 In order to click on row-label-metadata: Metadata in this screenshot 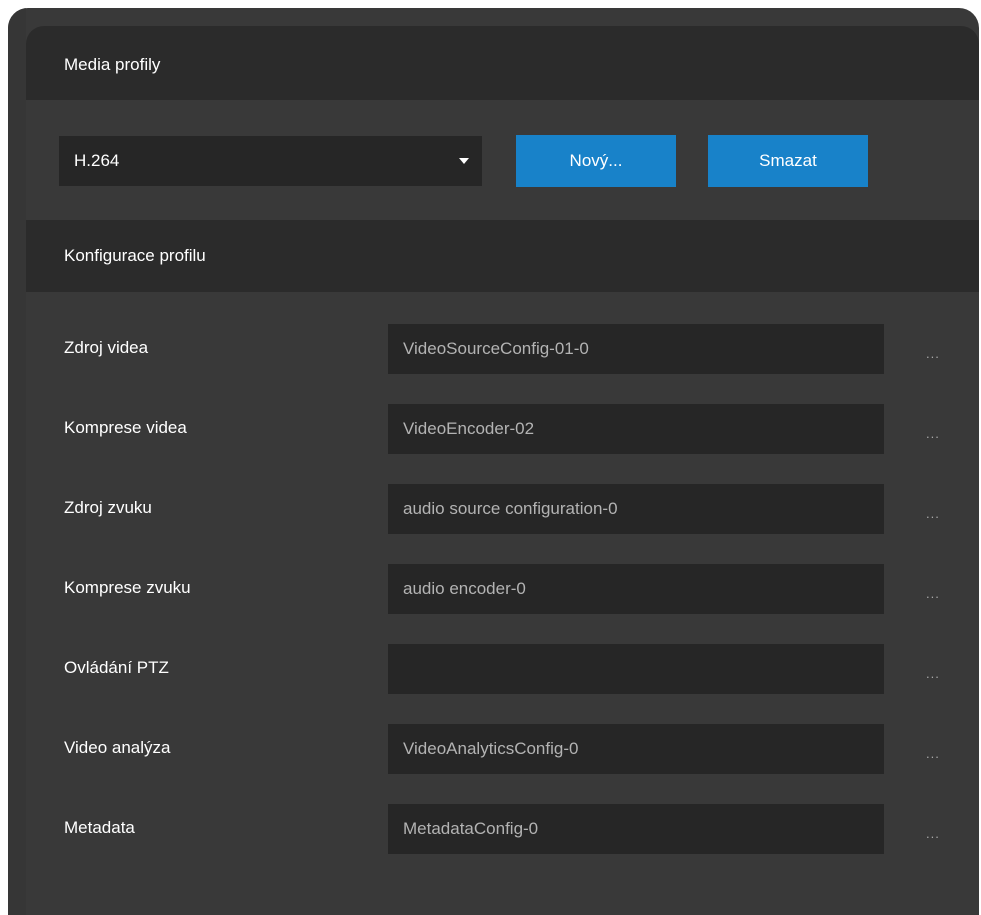, I will do `click(99, 827)`.